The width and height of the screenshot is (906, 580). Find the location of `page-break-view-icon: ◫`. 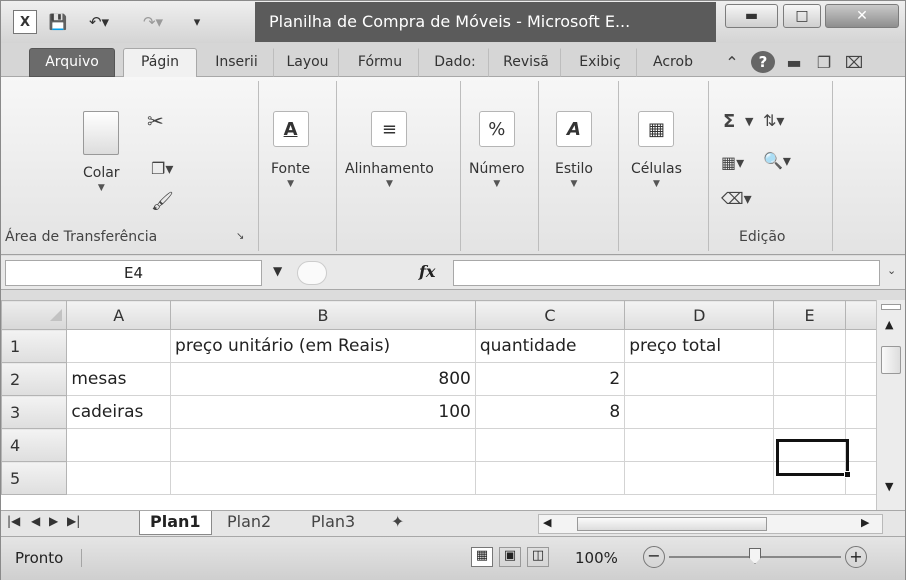

page-break-view-icon: ◫ is located at coordinates (538, 557).